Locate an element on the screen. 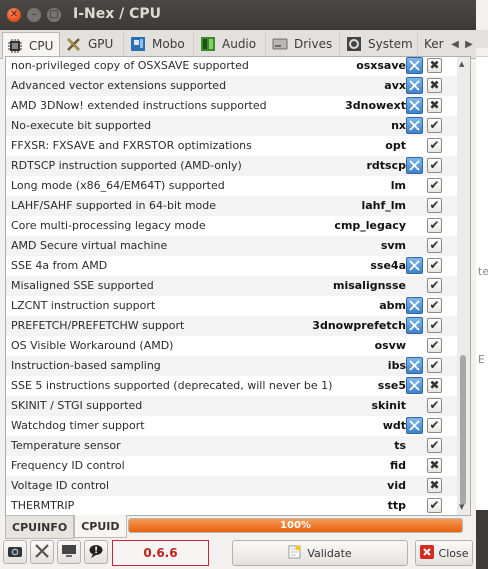 The width and height of the screenshot is (488, 569). screenshot-button is located at coordinates (15, 552).